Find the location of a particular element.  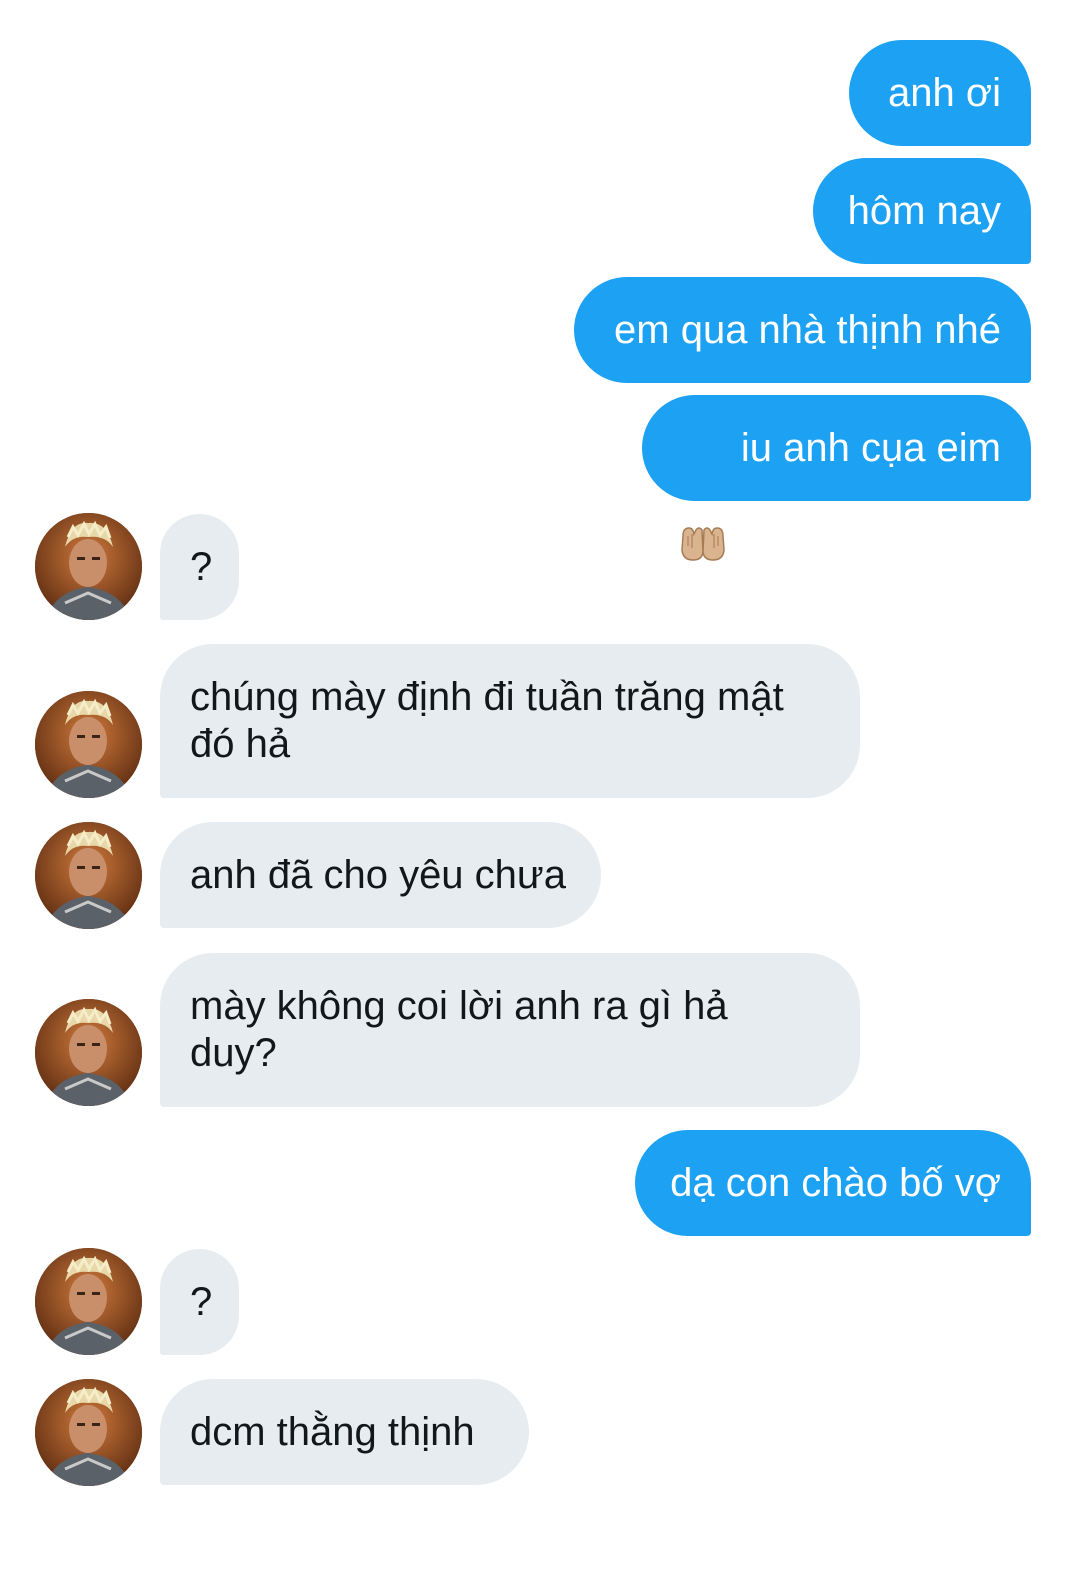

message-bubble-incoming: chúng mày định đi tuần trăng mật đó hả is located at coordinates (510, 721).